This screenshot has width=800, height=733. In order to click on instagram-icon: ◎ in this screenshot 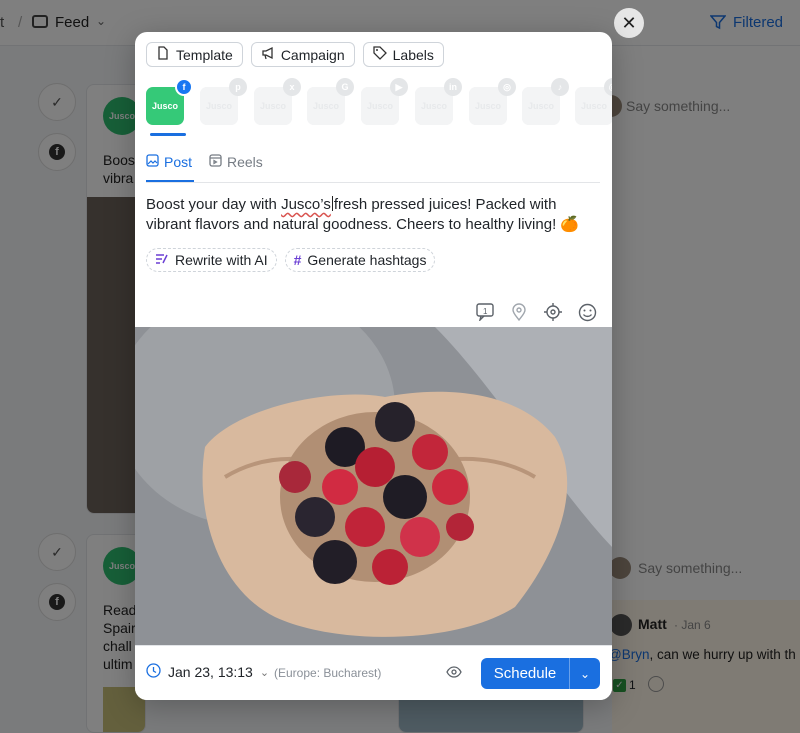, I will do `click(507, 87)`.